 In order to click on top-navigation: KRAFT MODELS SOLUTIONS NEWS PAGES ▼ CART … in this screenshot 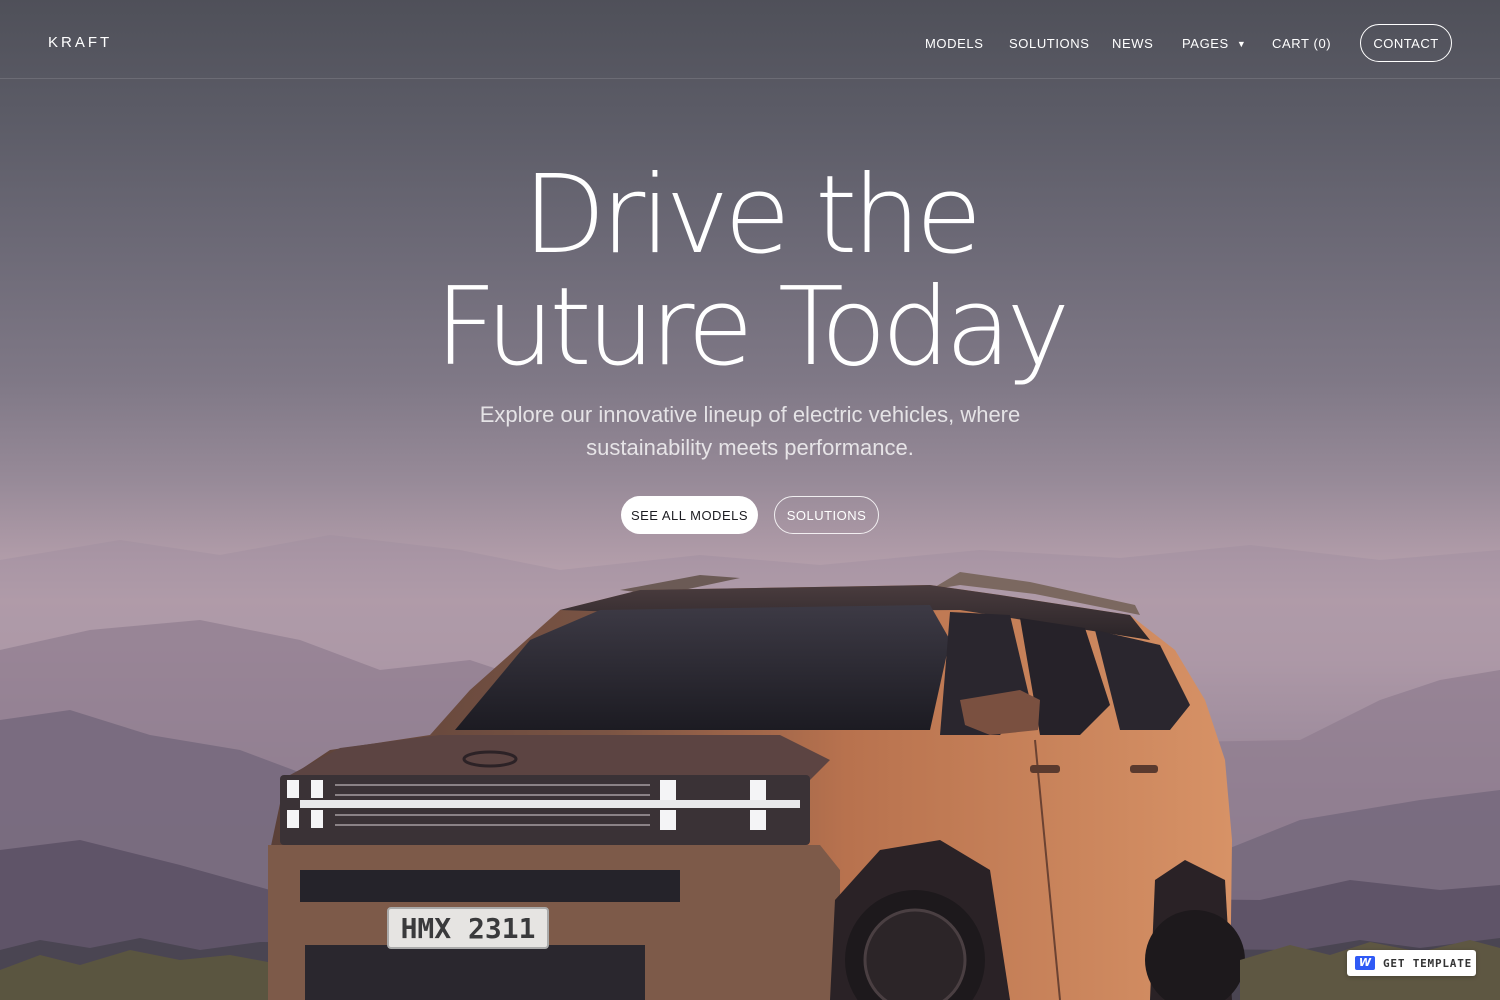, I will do `click(750, 39)`.